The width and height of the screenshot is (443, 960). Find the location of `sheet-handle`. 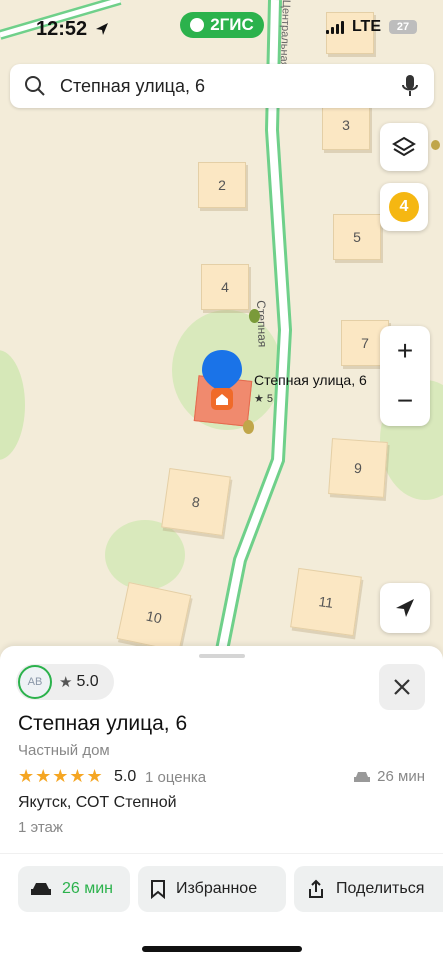

sheet-handle is located at coordinates (222, 656).